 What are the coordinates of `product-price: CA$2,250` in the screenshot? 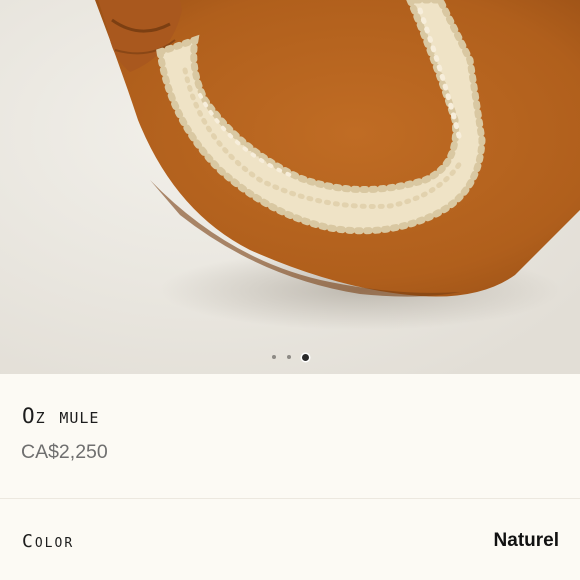 It's located at (64, 452).